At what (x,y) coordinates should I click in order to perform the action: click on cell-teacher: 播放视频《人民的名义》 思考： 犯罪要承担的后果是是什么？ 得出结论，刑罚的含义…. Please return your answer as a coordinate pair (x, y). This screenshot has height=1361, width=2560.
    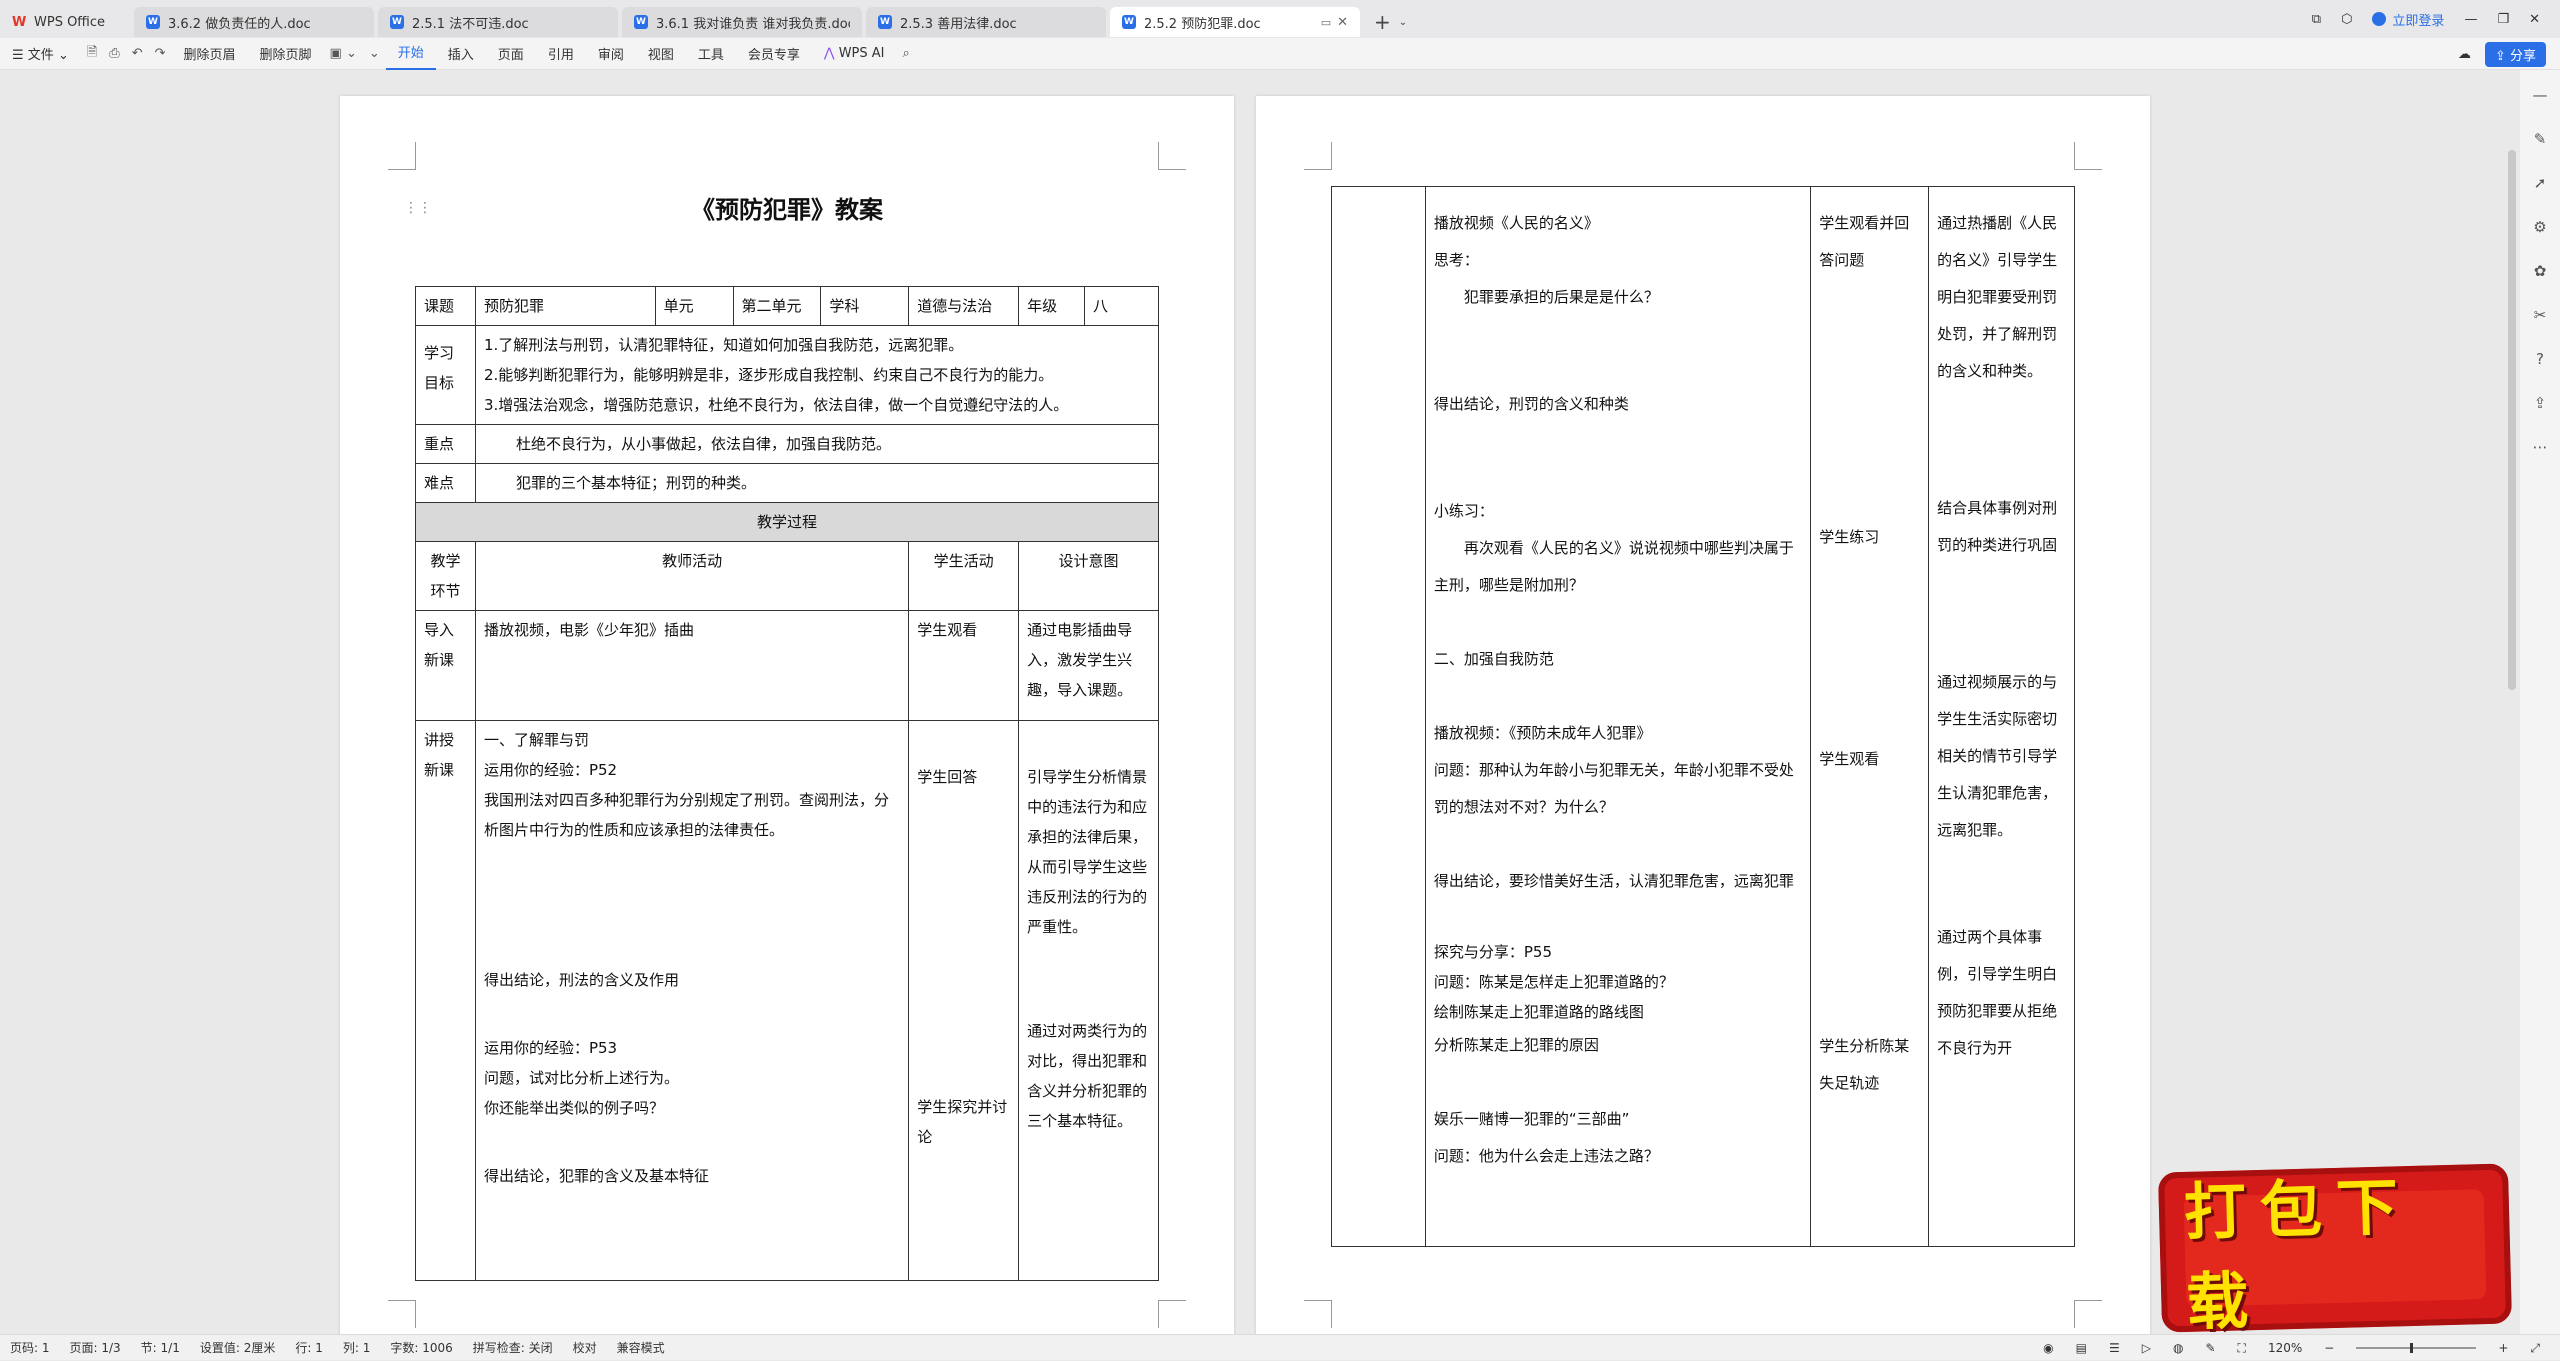
    Looking at the image, I should click on (1618, 716).